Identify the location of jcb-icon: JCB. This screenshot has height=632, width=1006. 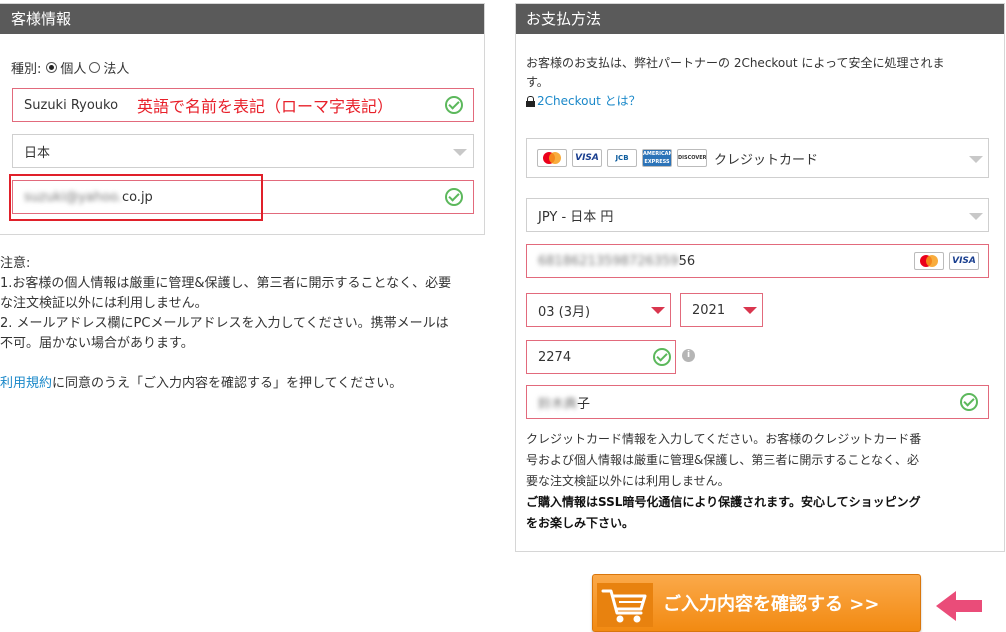
(622, 158).